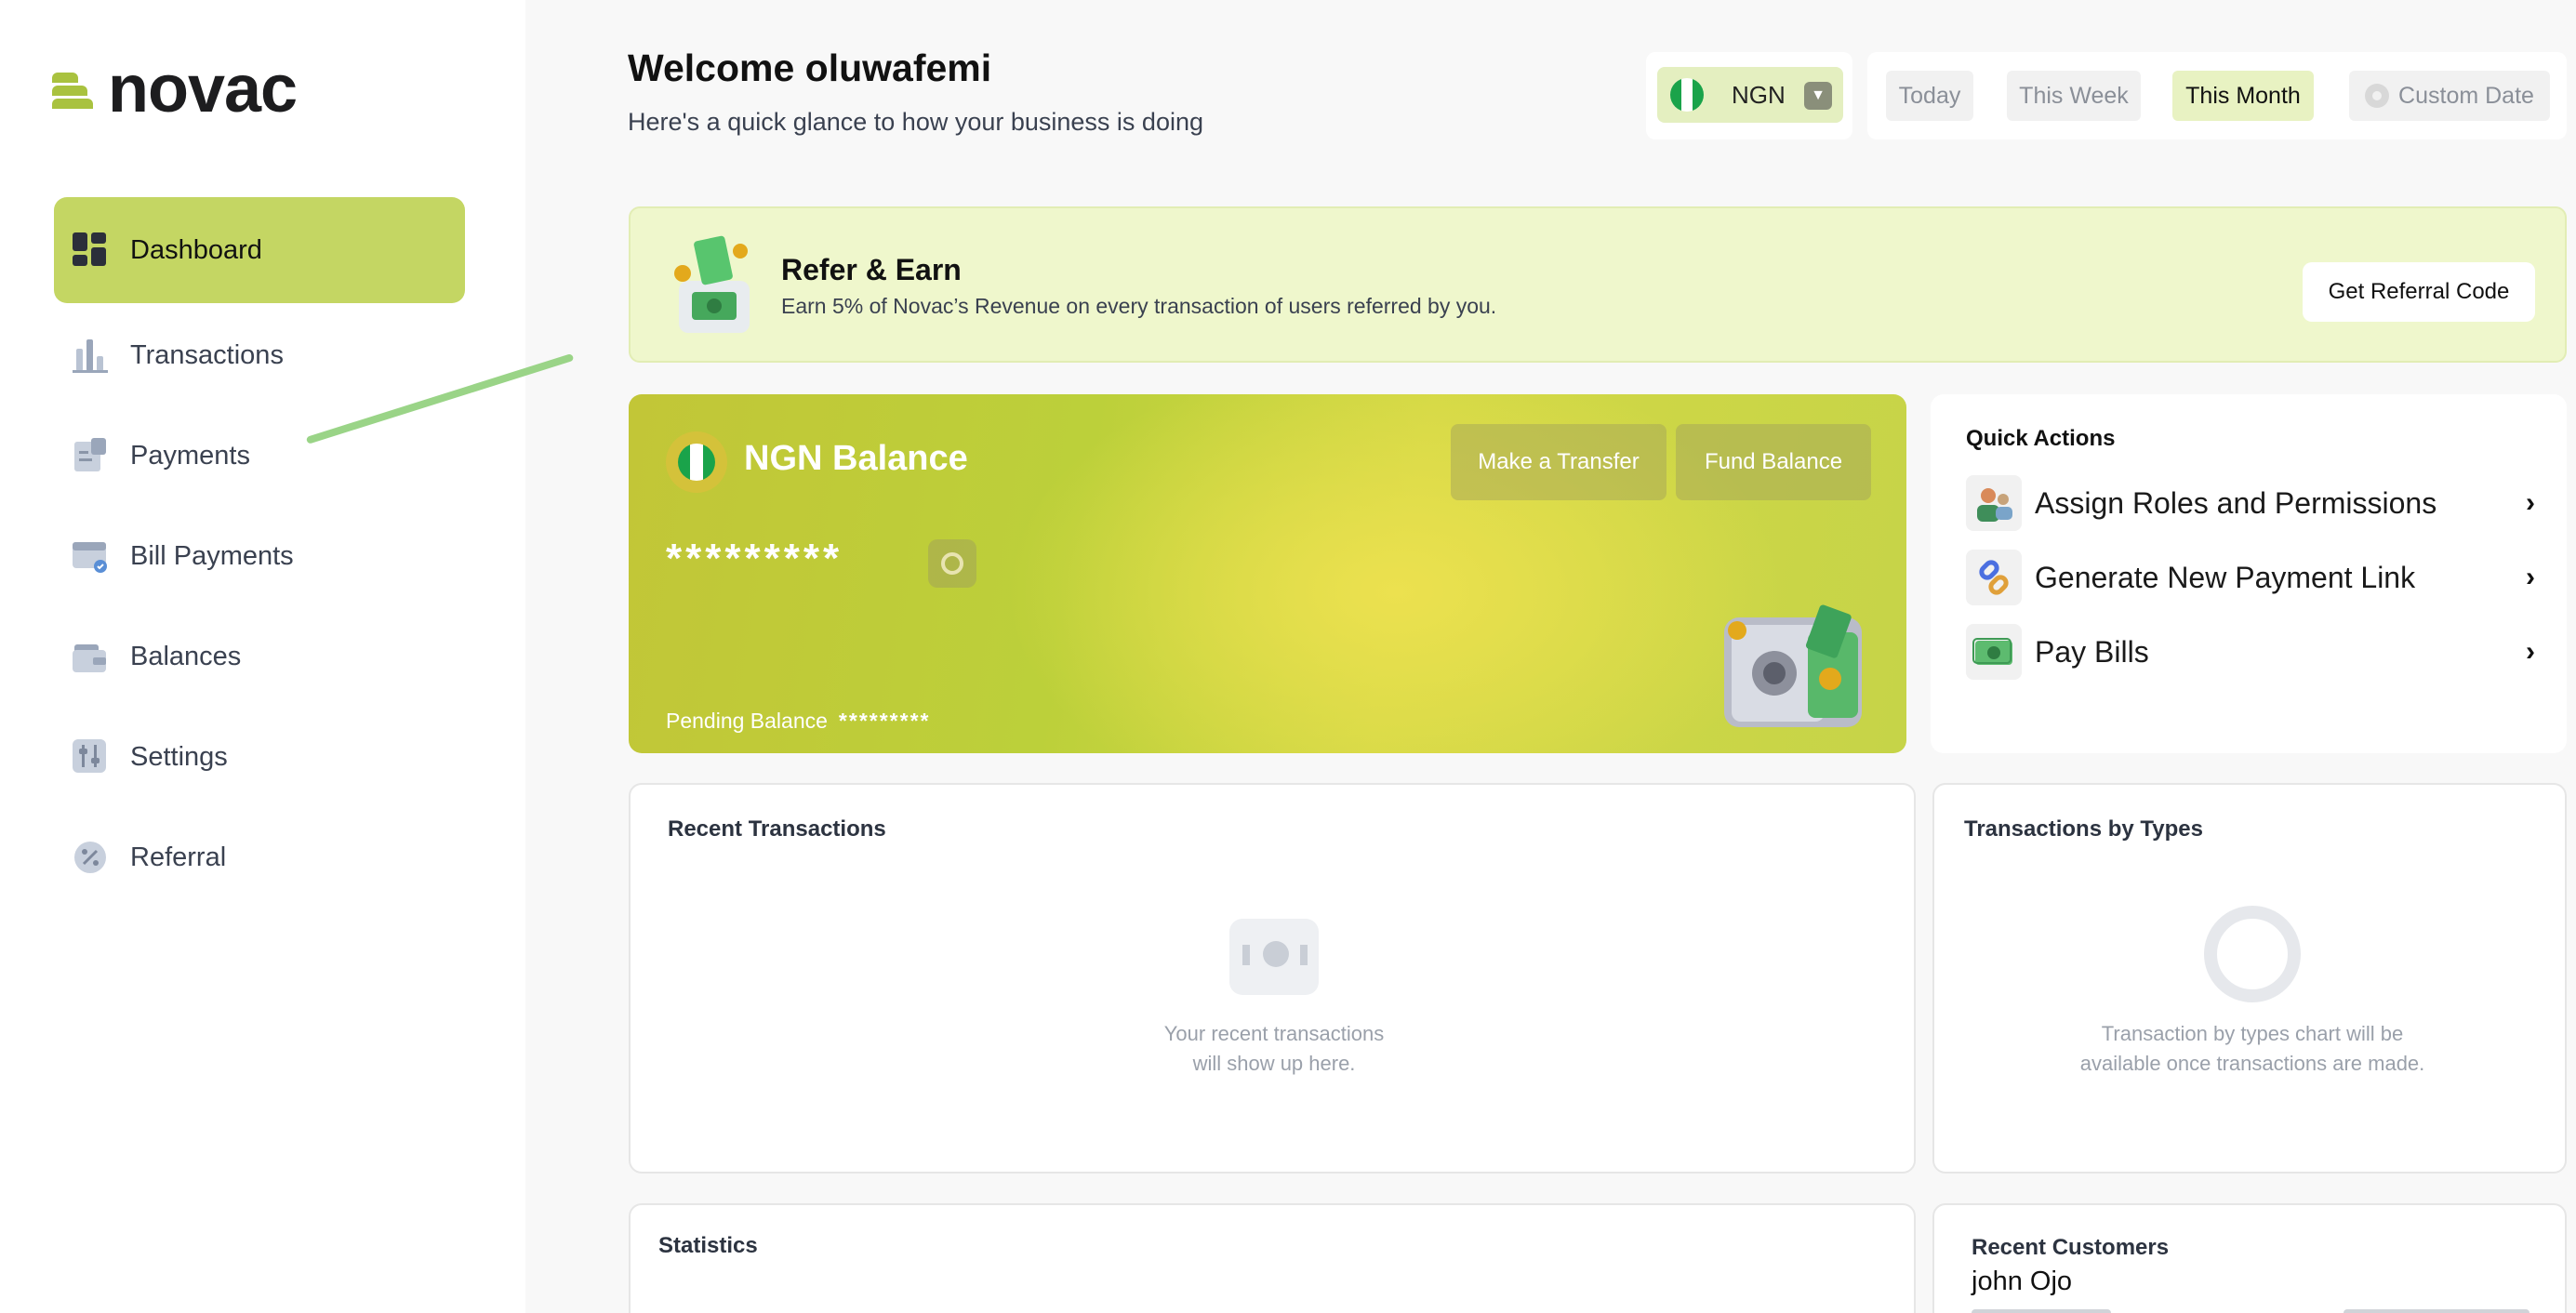 The height and width of the screenshot is (1313, 2576). Describe the element at coordinates (1994, 577) in the screenshot. I see `link-icon` at that location.